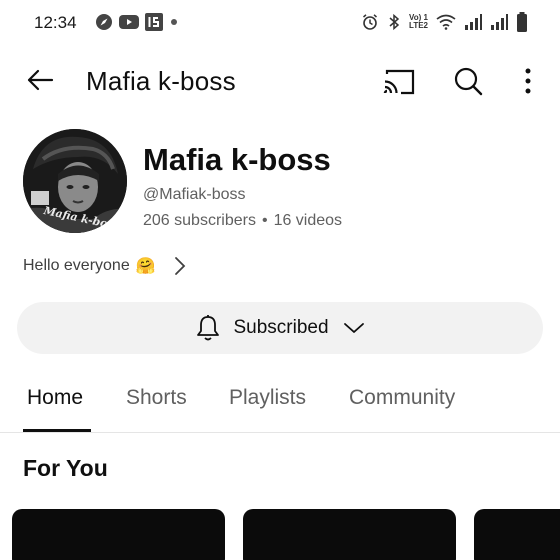 The image size is (560, 560). What do you see at coordinates (174, 22) in the screenshot?
I see `notification-dot` at bounding box center [174, 22].